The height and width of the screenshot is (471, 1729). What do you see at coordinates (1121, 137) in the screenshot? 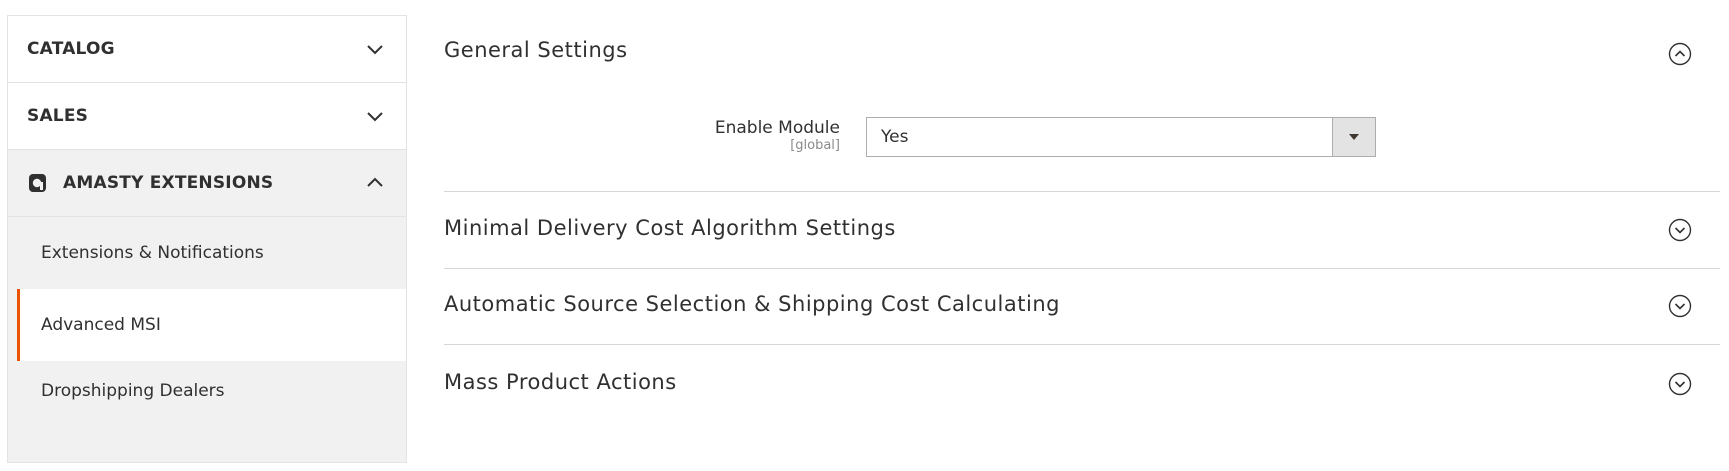
I see `enable-module-select: Yes` at bounding box center [1121, 137].